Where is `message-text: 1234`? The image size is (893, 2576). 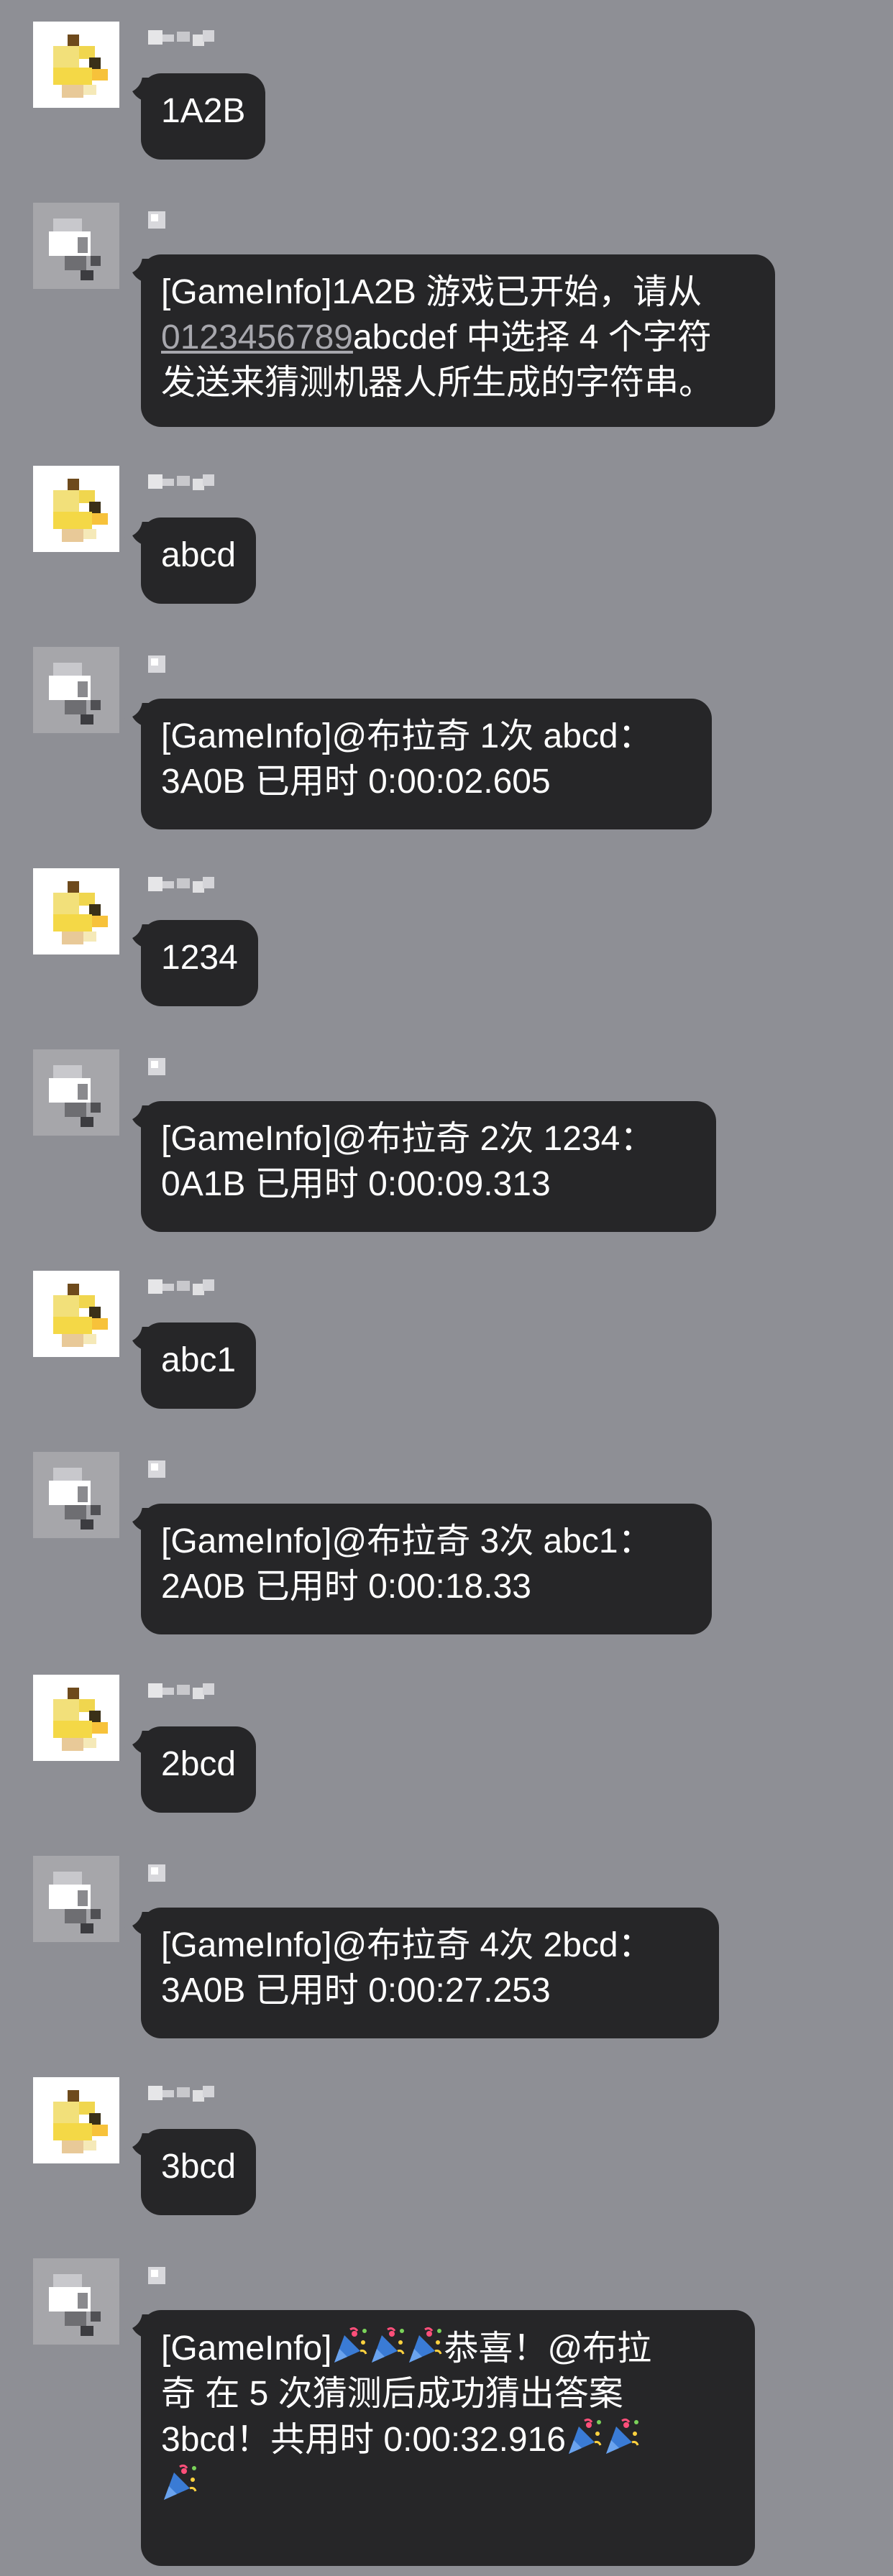
message-text: 1234 is located at coordinates (199, 958).